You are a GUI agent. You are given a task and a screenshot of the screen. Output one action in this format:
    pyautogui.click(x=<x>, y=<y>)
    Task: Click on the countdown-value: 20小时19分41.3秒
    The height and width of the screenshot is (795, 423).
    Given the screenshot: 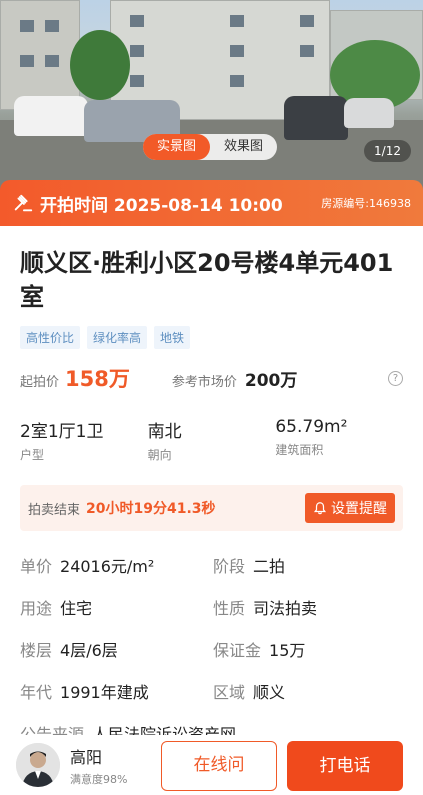 What is the action you would take?
    pyautogui.click(x=151, y=509)
    